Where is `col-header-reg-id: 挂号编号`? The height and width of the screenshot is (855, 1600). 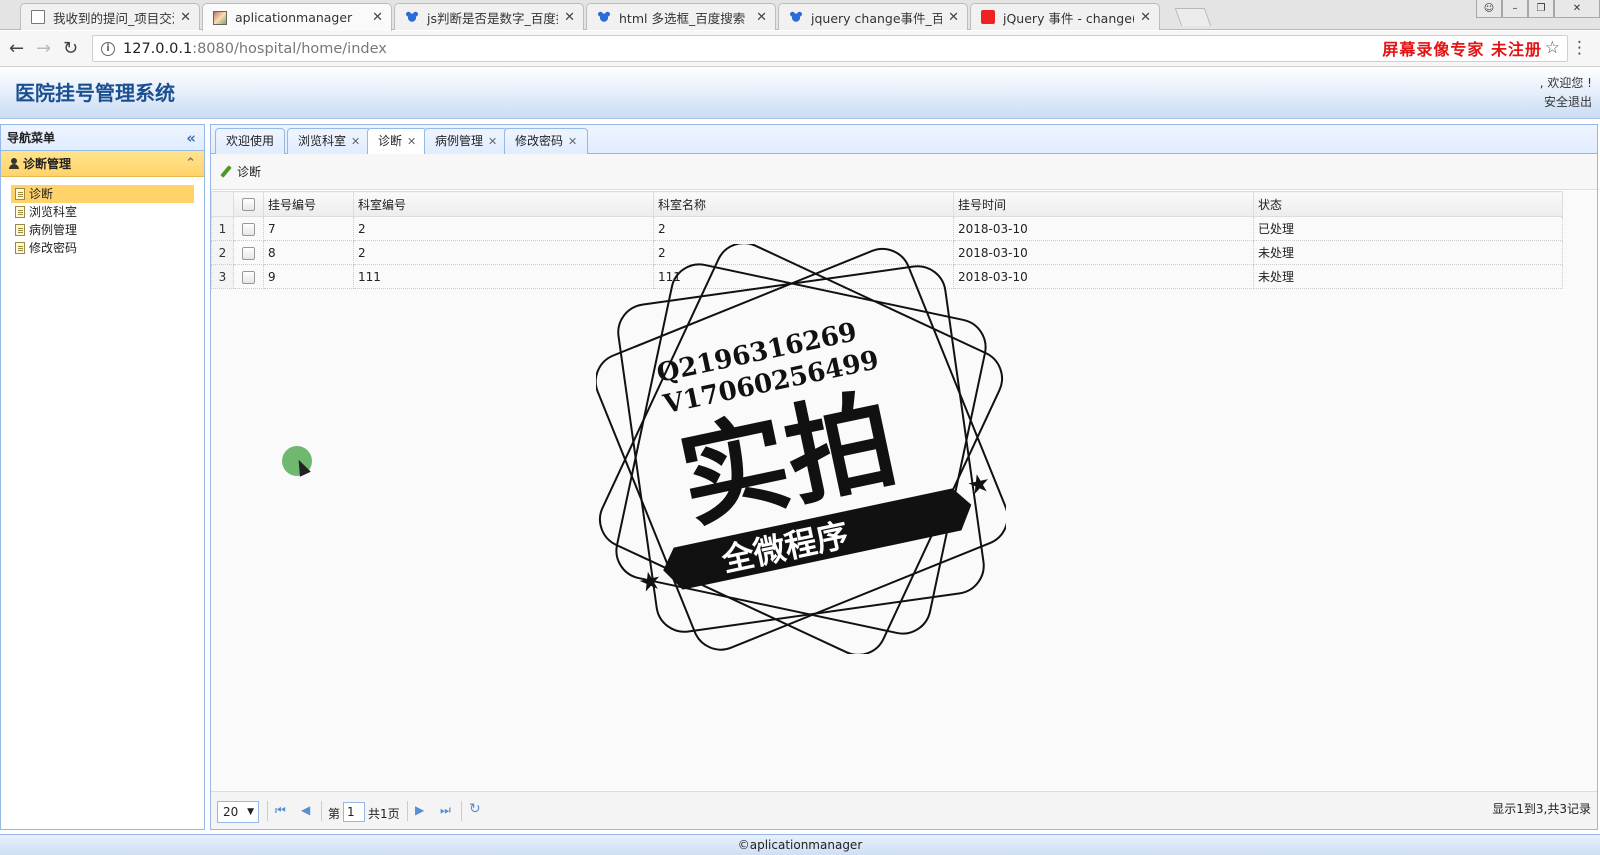
col-header-reg-id: 挂号编号 is located at coordinates (308, 204).